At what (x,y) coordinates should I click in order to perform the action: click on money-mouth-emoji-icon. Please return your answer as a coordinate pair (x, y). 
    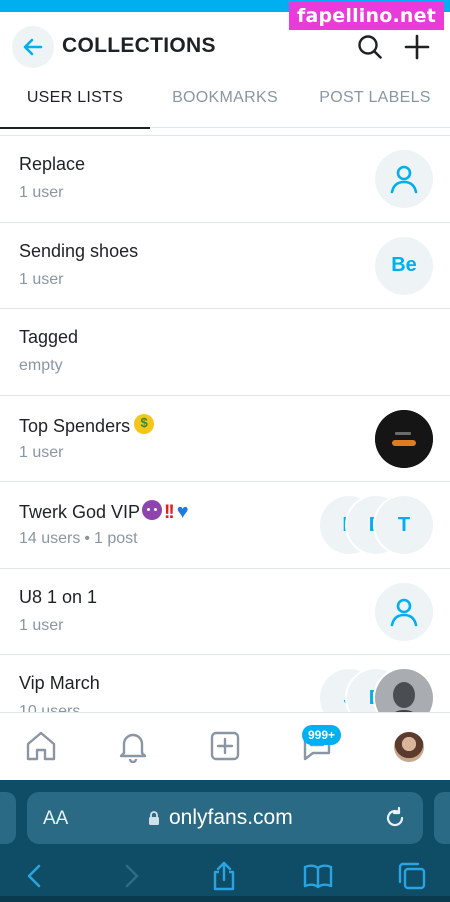
    Looking at the image, I should click on (144, 423).